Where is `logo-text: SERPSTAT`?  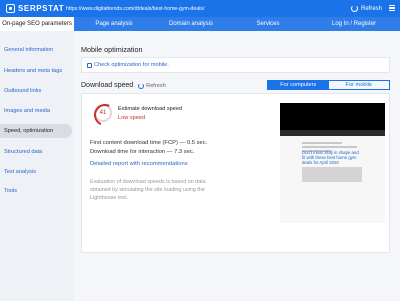
logo-text: SERPSTAT is located at coordinates (41, 8).